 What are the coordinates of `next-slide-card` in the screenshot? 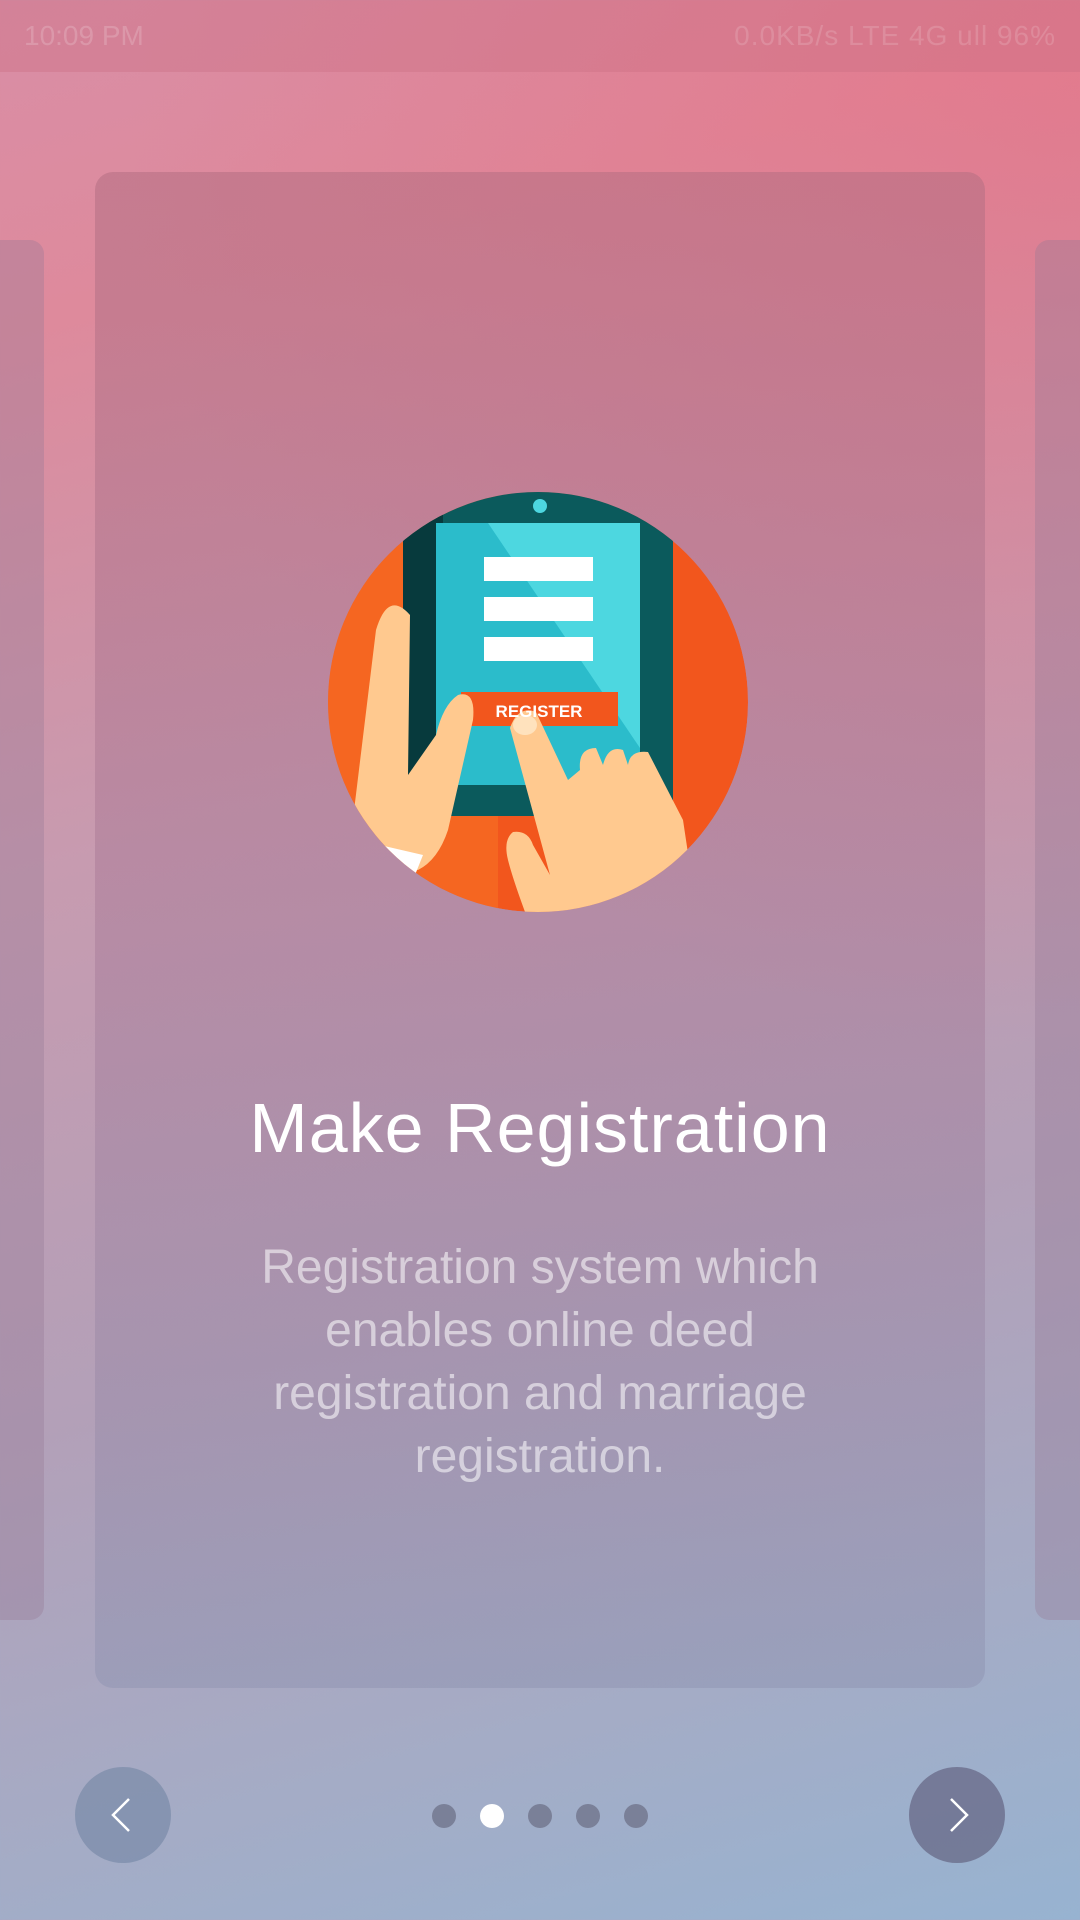 It's located at (1057, 930).